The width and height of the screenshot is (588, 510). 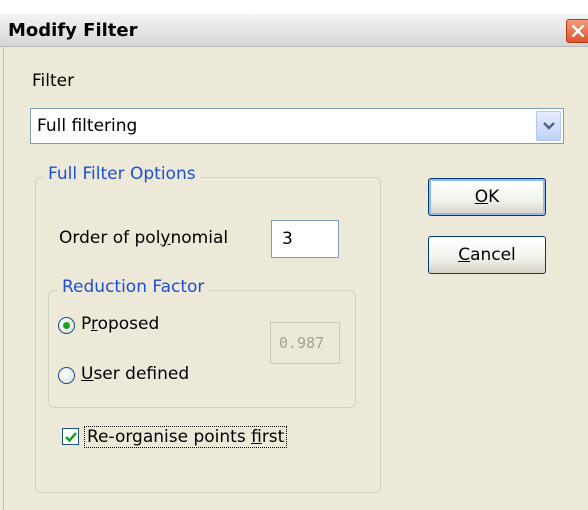 I want to click on radio-selected-dot, so click(x=66, y=325).